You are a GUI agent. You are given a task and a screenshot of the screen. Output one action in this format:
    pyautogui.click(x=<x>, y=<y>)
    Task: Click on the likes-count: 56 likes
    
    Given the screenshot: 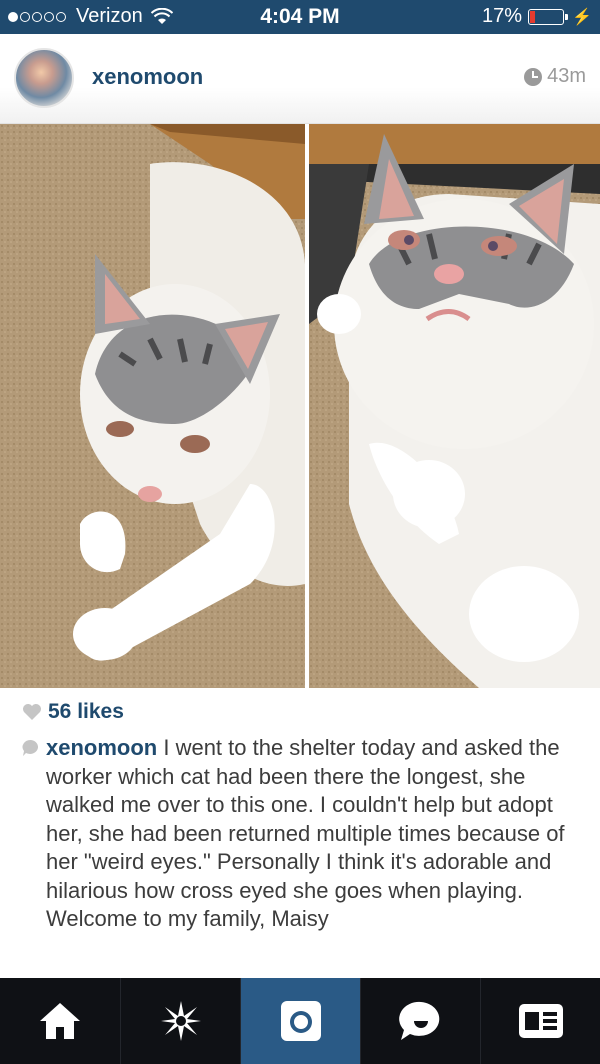 What is the action you would take?
    pyautogui.click(x=86, y=712)
    